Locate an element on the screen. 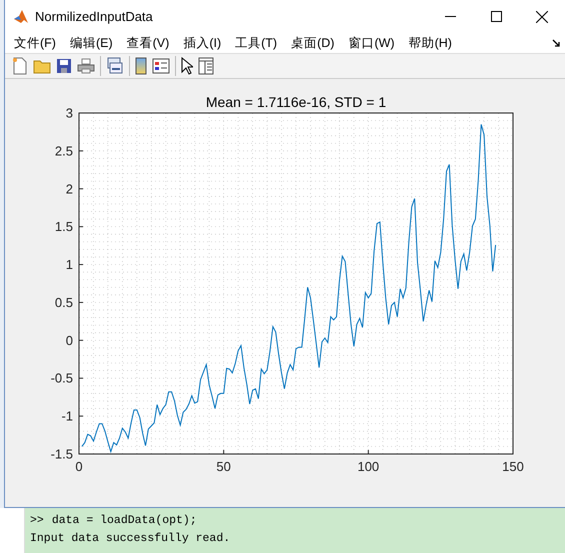 Image resolution: width=565 pixels, height=553 pixels. menu-item: 编辑(E) is located at coordinates (95, 43).